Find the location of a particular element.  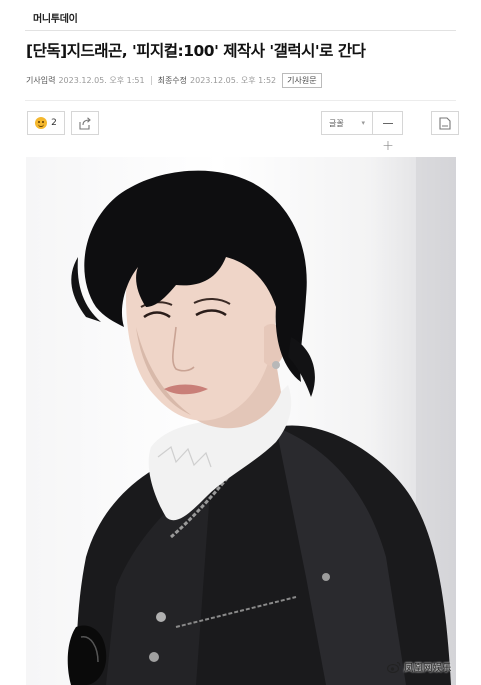

watermark-text: 凤凰网娱乐 is located at coordinates (428, 668).